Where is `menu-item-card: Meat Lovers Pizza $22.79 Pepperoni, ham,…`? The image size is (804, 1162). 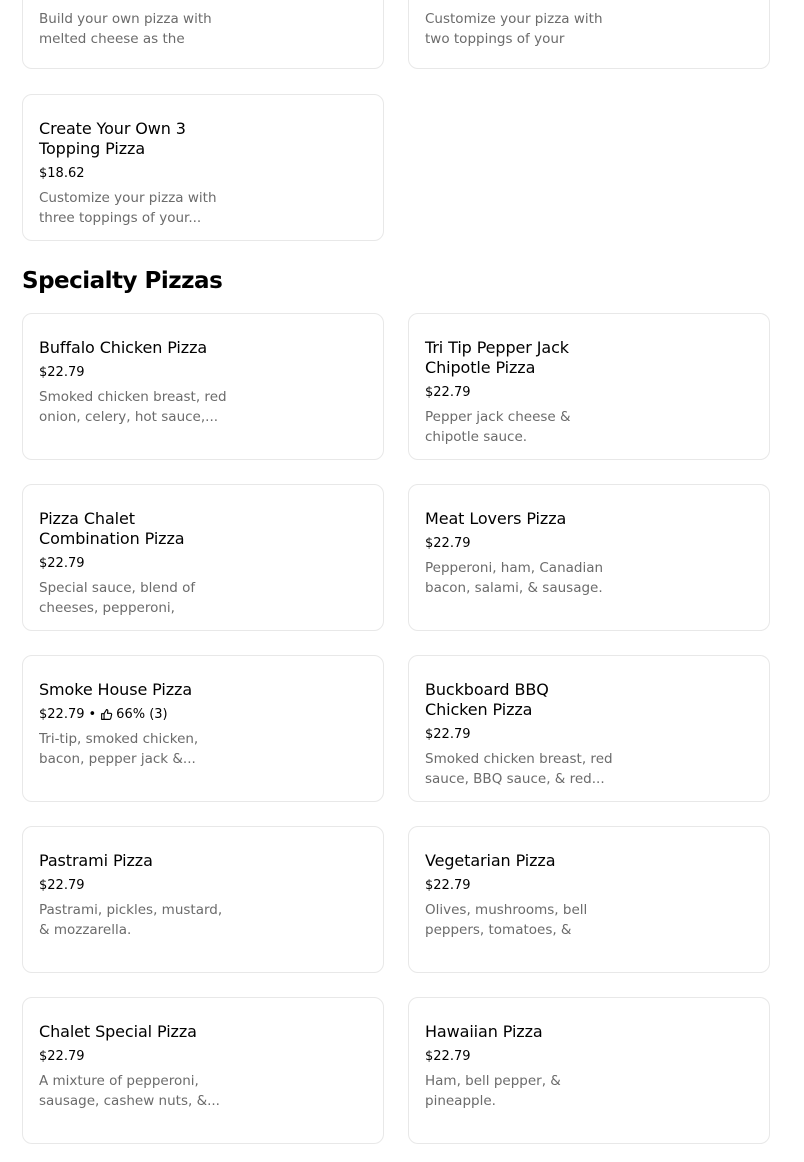 menu-item-card: Meat Lovers Pizza $22.79 Pepperoni, ham,… is located at coordinates (589, 557).